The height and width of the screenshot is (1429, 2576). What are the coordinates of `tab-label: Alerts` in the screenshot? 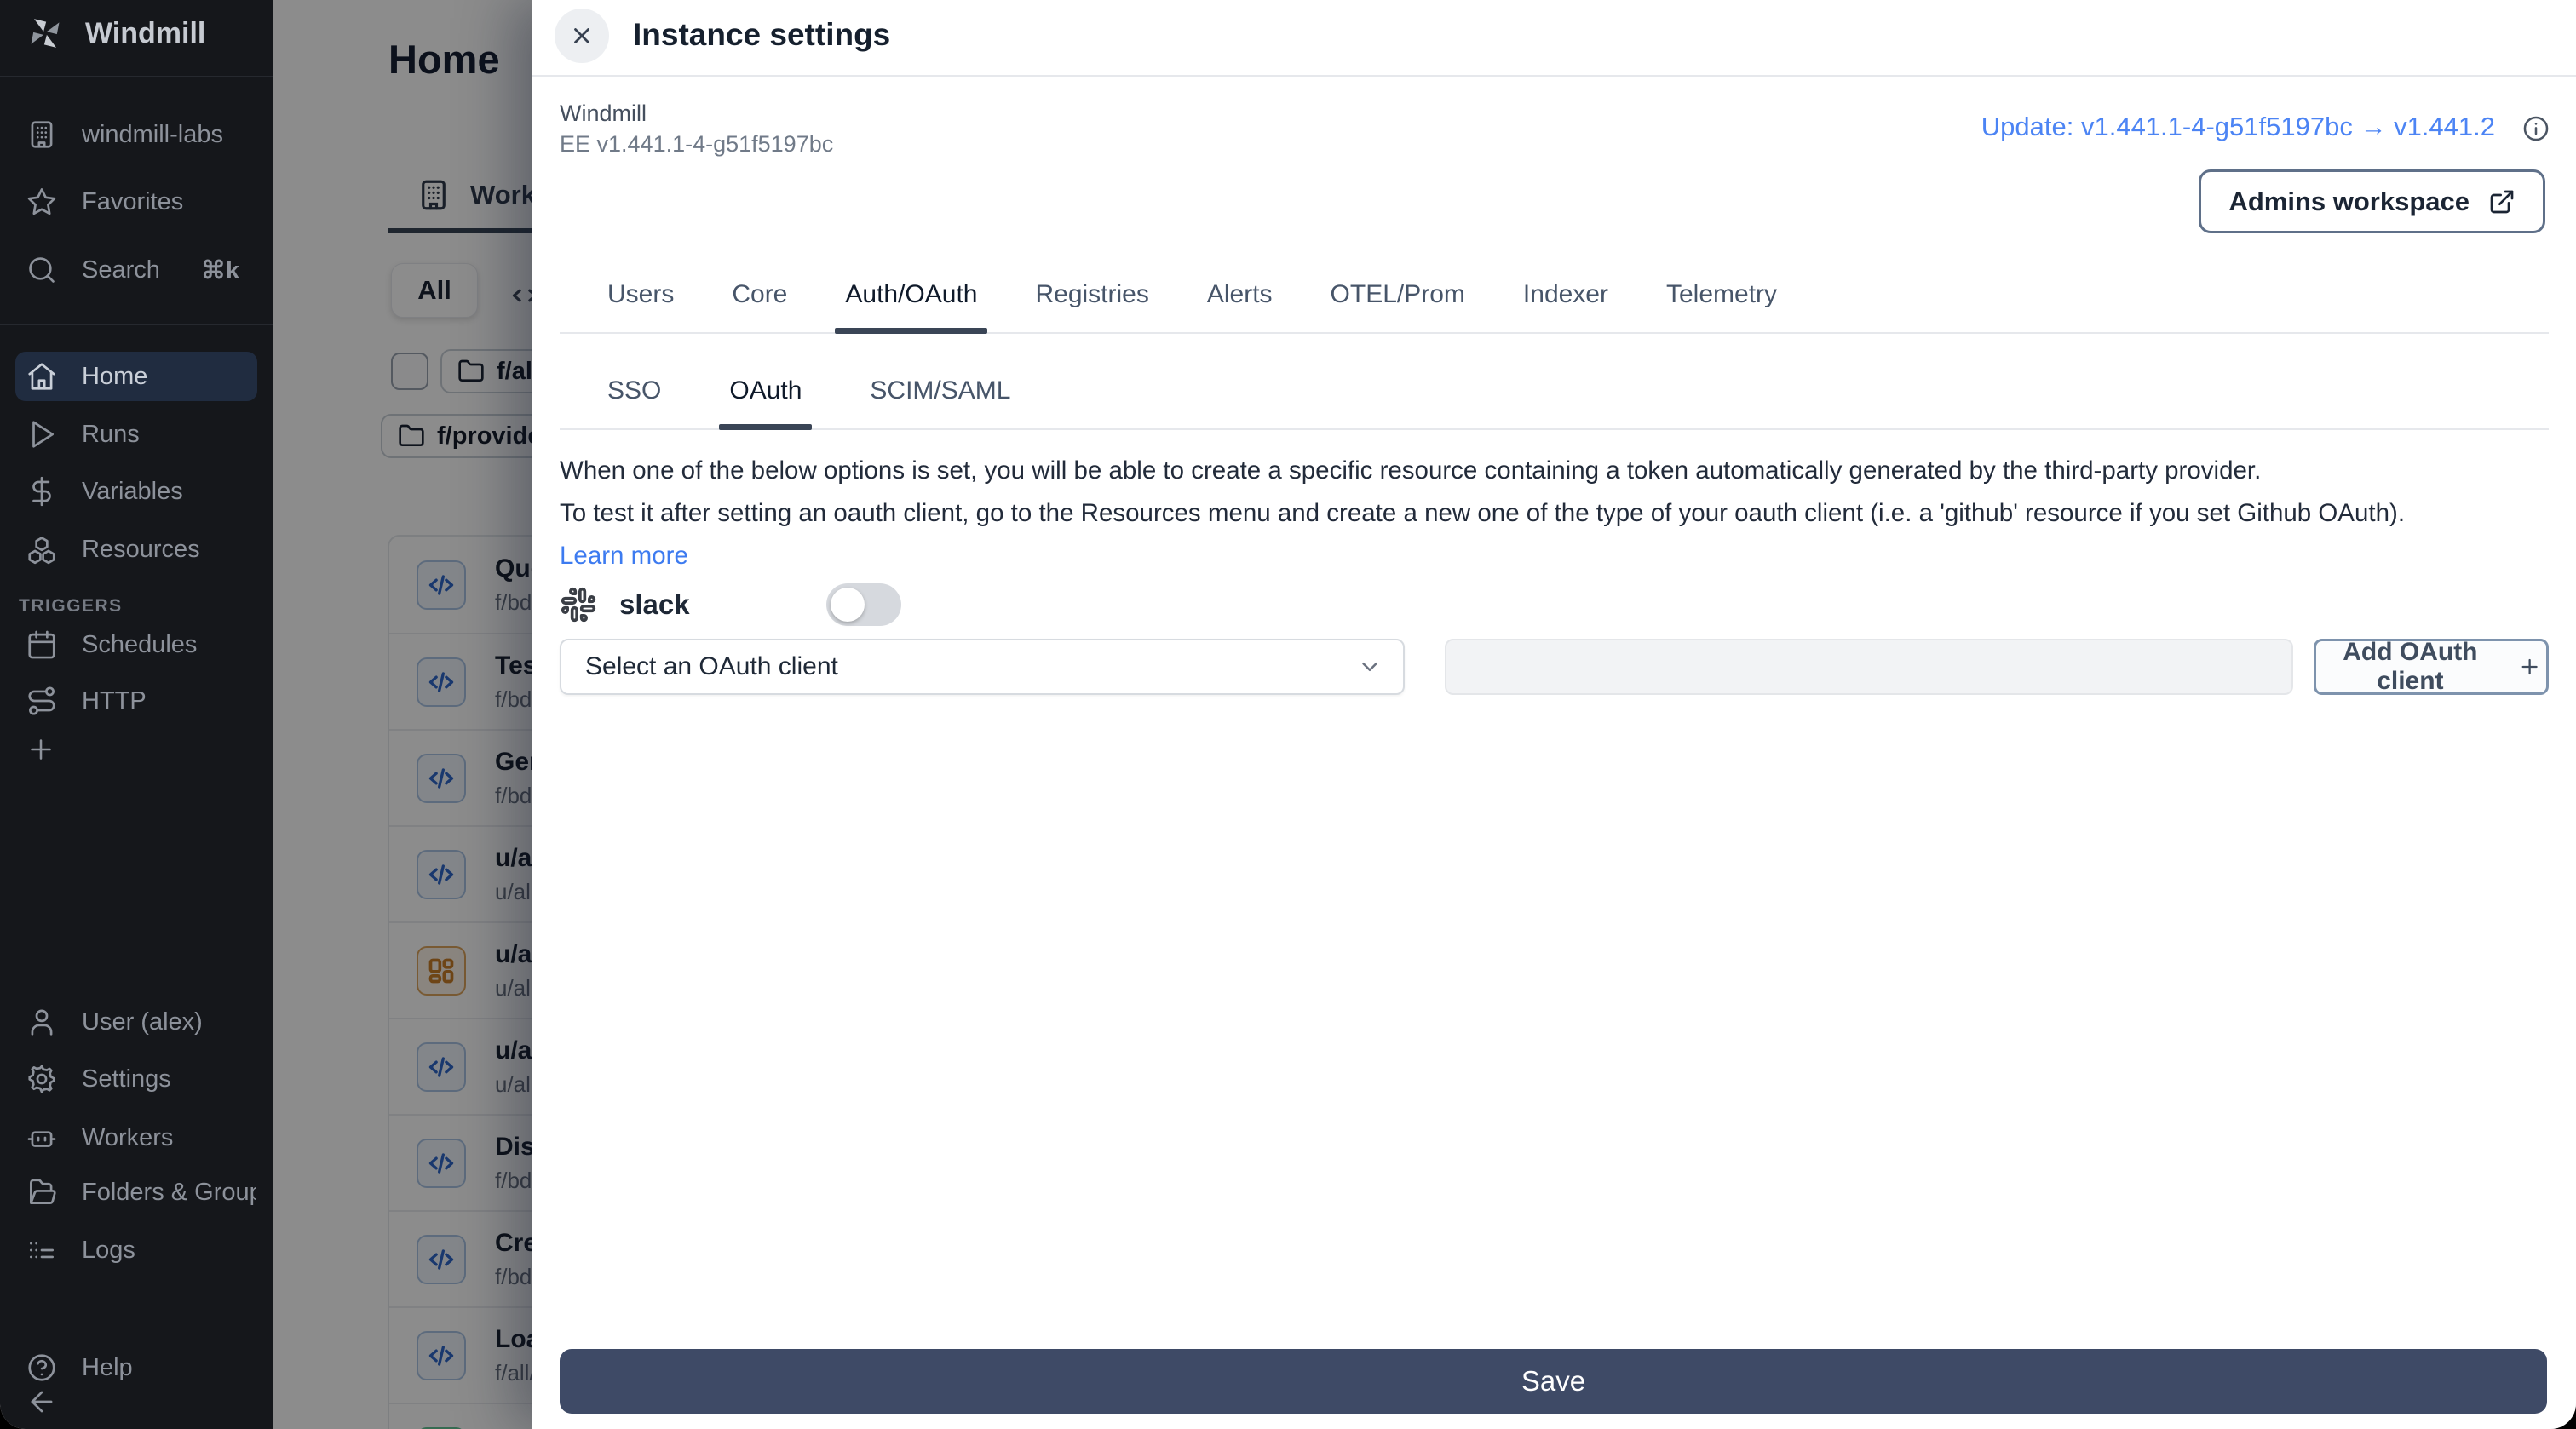 It's located at (1240, 294).